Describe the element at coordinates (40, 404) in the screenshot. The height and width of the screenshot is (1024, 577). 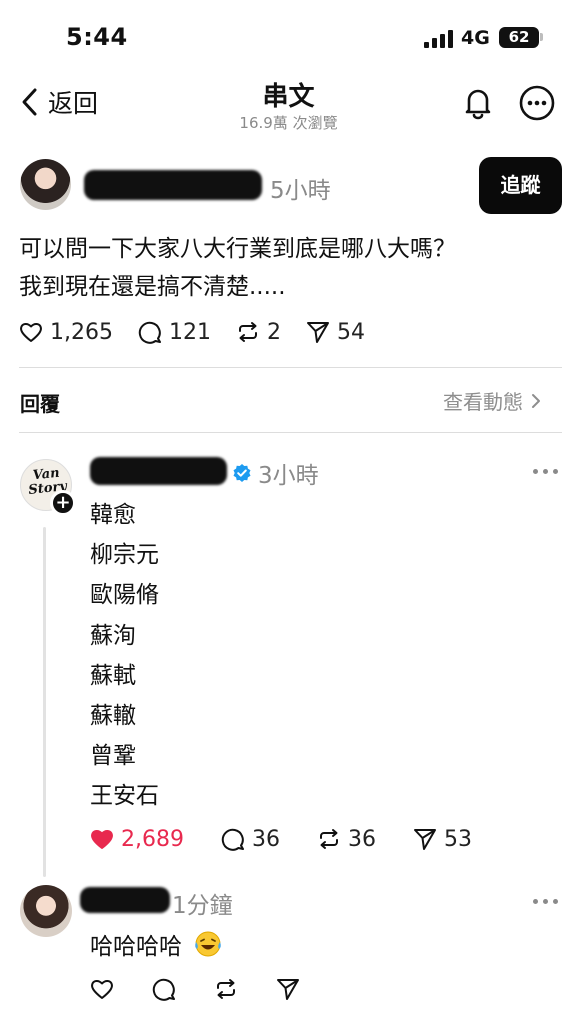
I see `replies-label: 回覆` at that location.